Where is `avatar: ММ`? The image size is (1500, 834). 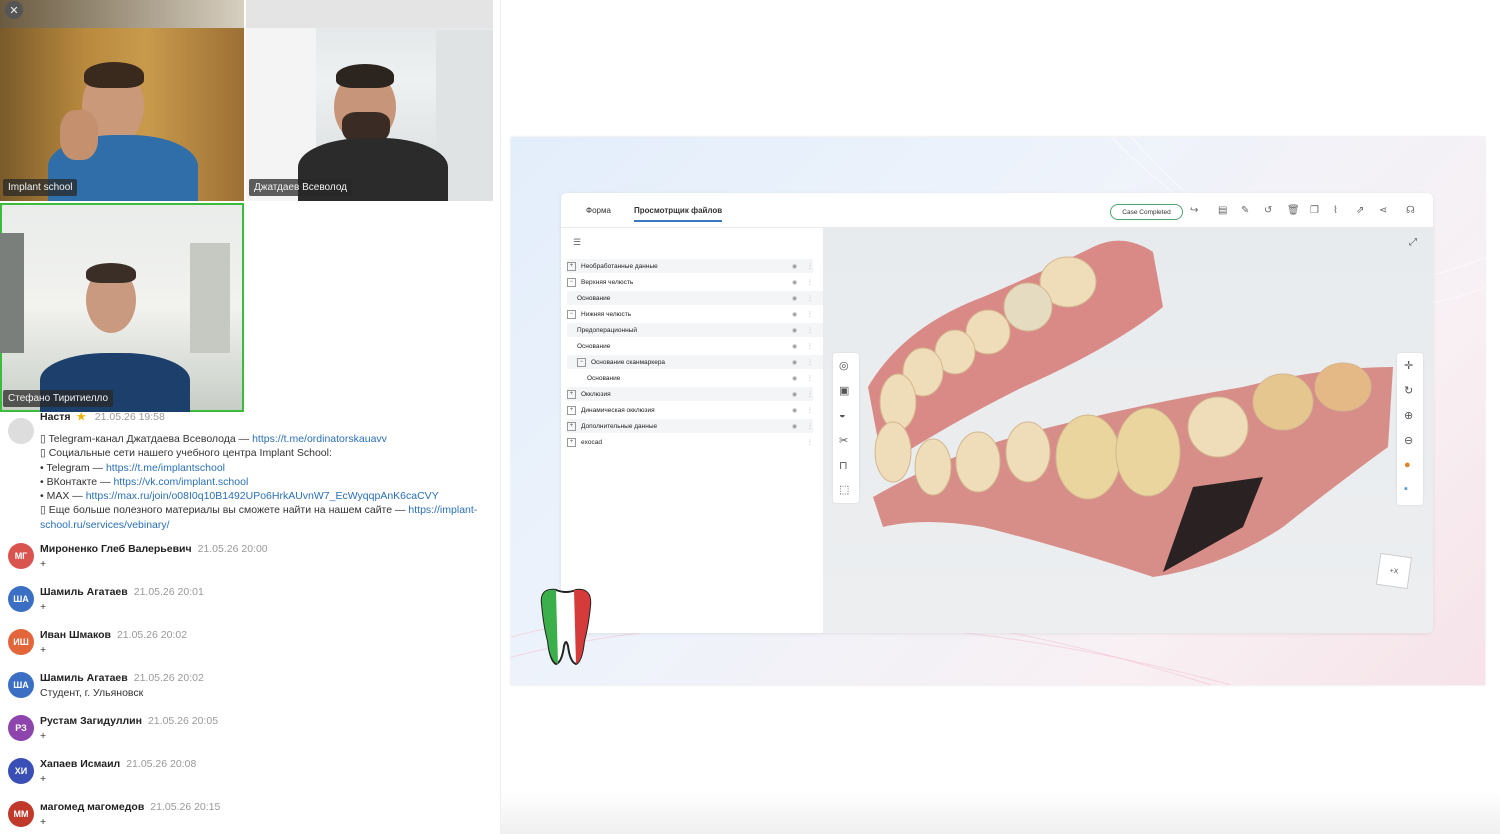 avatar: ММ is located at coordinates (21, 814).